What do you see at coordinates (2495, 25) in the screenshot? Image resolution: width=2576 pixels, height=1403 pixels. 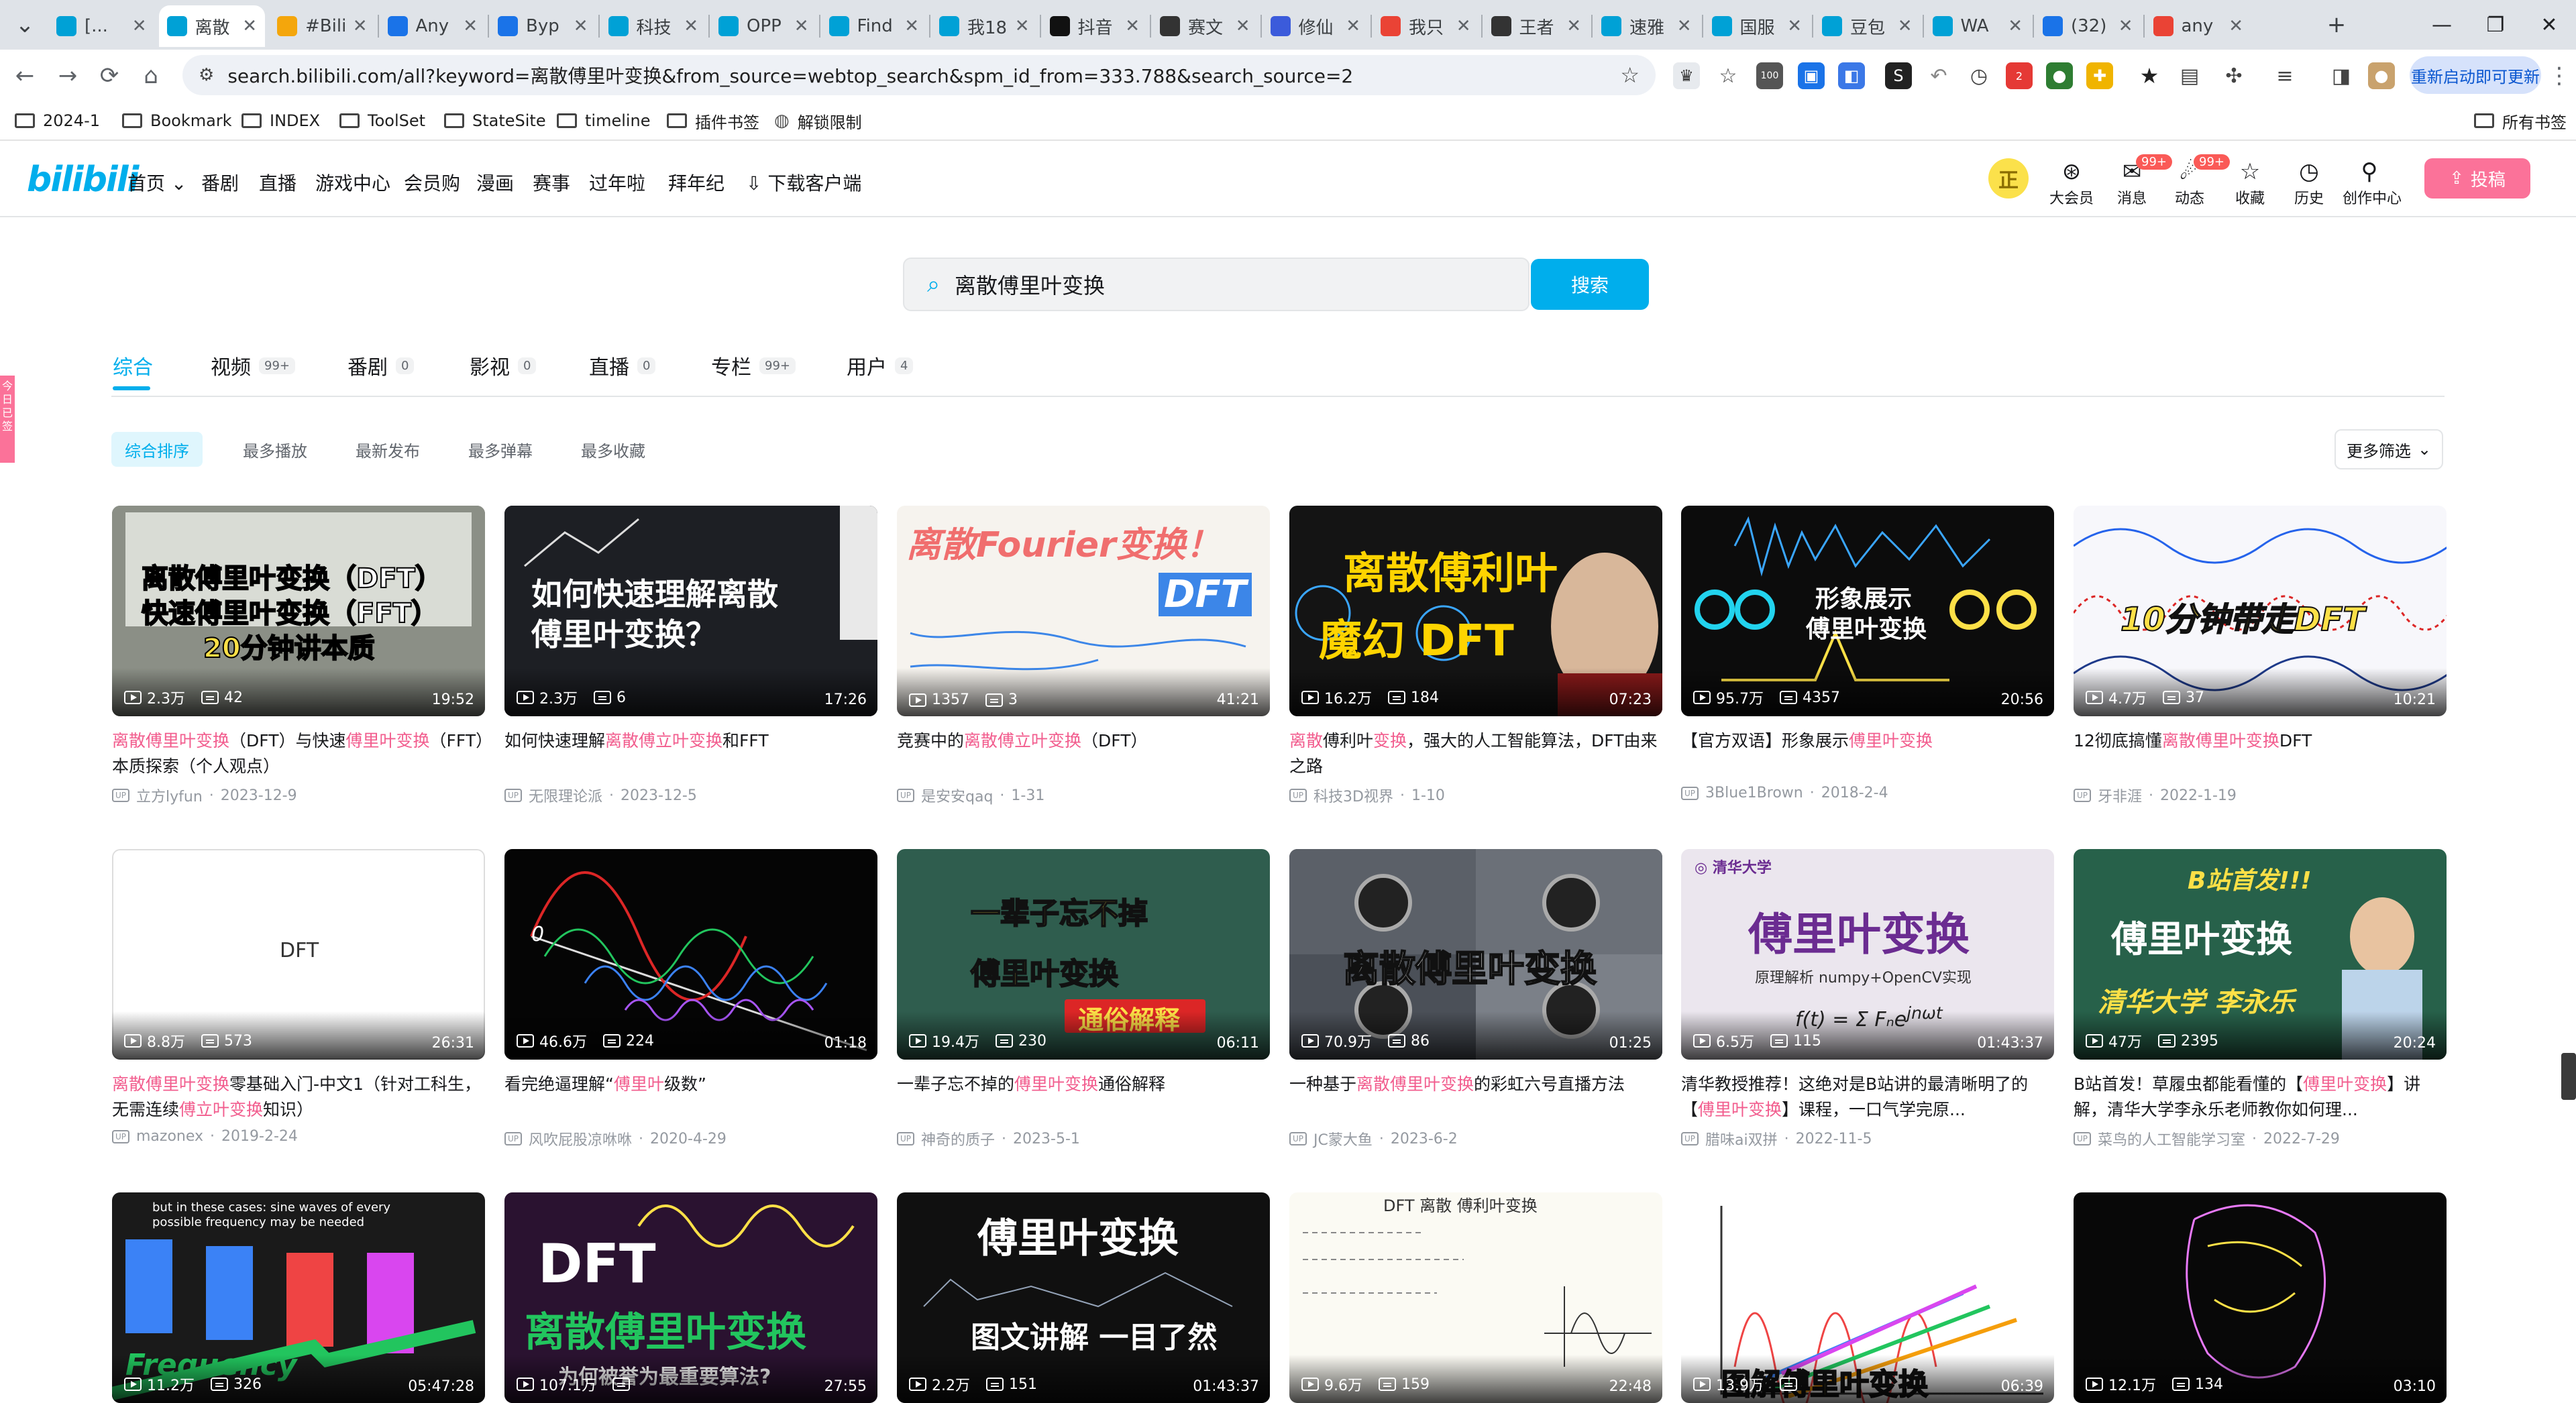 I see `restore-button: ❐` at bounding box center [2495, 25].